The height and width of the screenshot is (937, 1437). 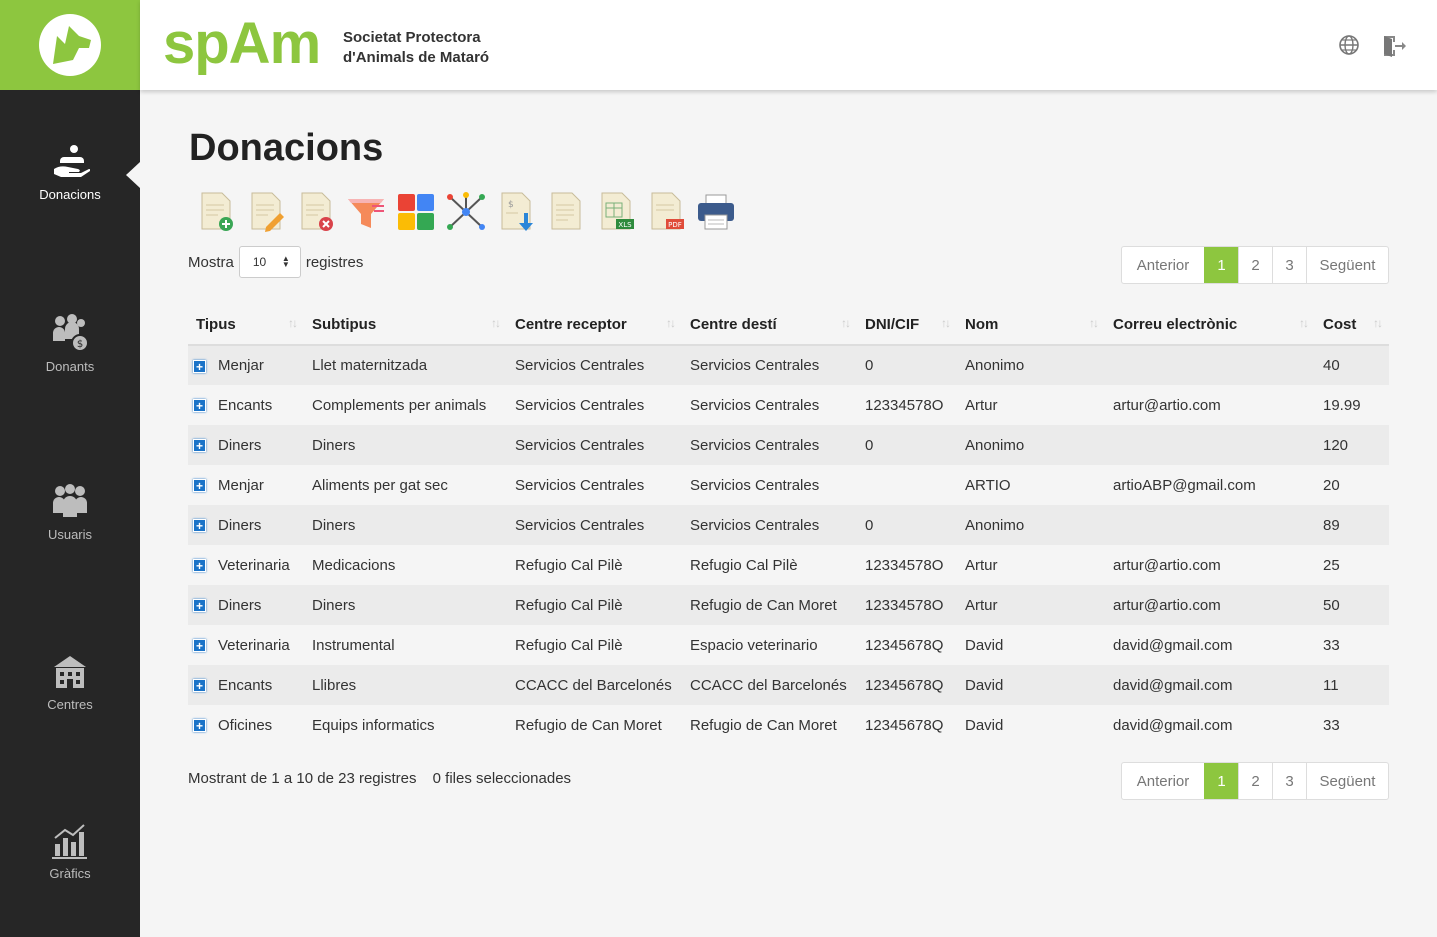 What do you see at coordinates (666, 212) in the screenshot?
I see `export-pdf-button: PDF` at bounding box center [666, 212].